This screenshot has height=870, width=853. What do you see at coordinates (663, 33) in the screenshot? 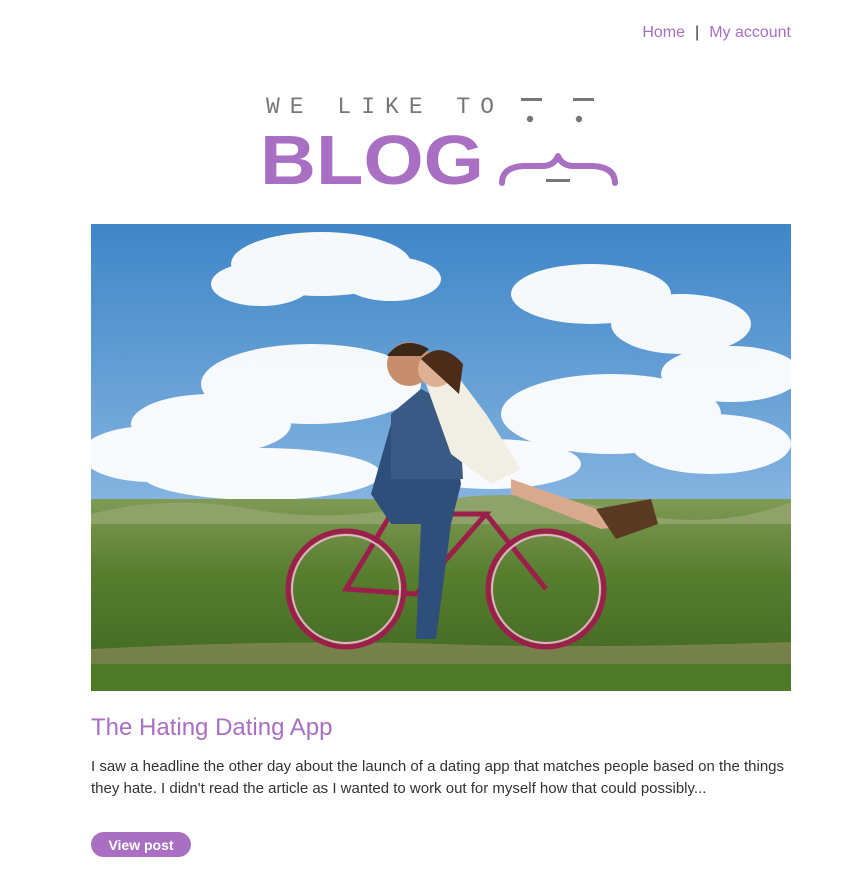
I see `nav-home-link: Home` at bounding box center [663, 33].